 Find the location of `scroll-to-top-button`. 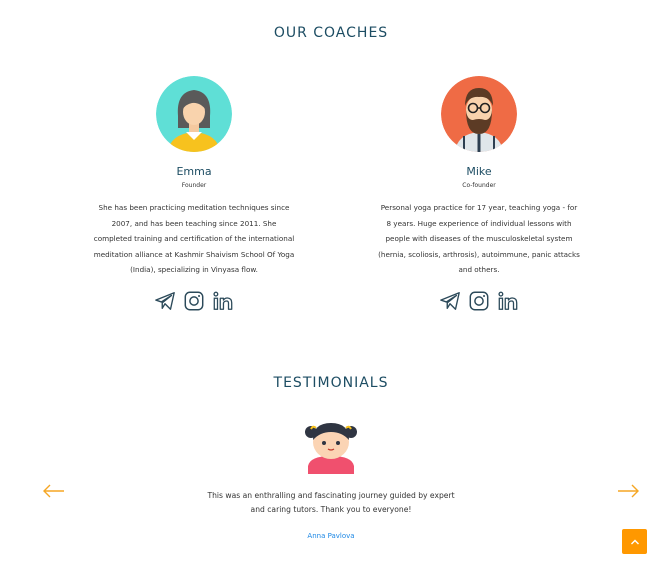

scroll-to-top-button is located at coordinates (634, 541).